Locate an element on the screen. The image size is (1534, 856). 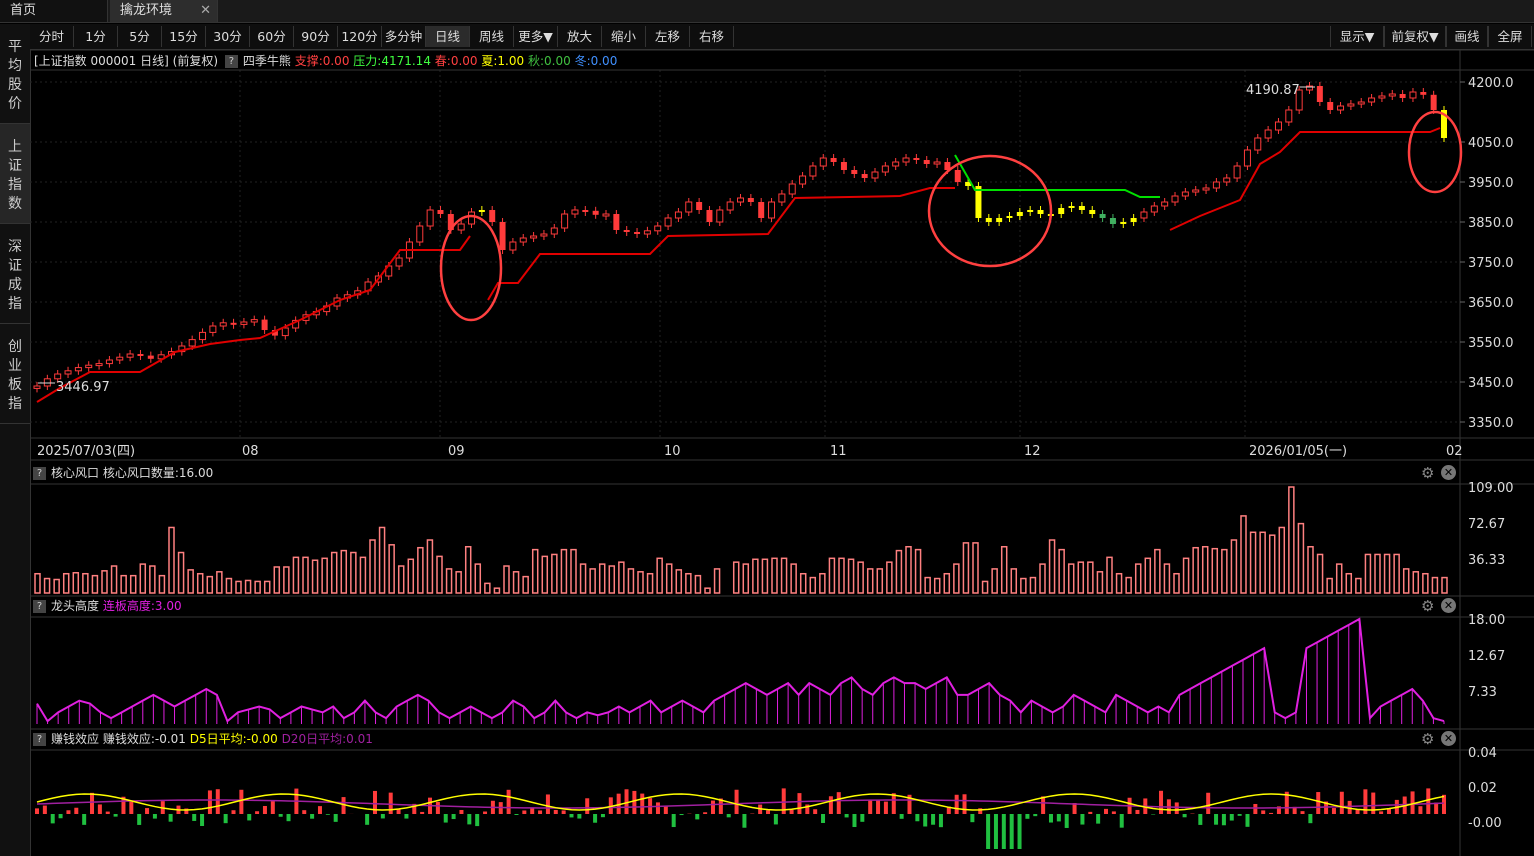
p3-y-tick: -0.00 is located at coordinates (1485, 823).